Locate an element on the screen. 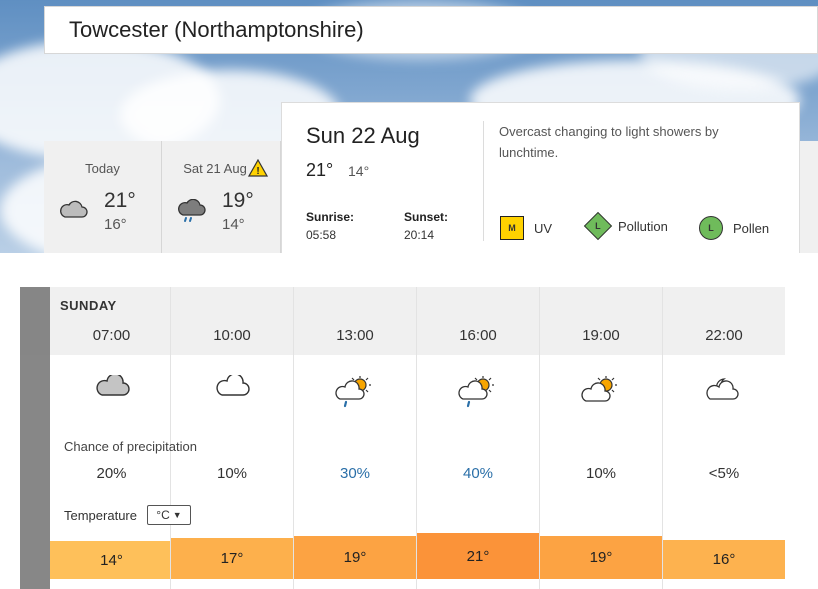  sunset-label: Sunset: is located at coordinates (426, 217).